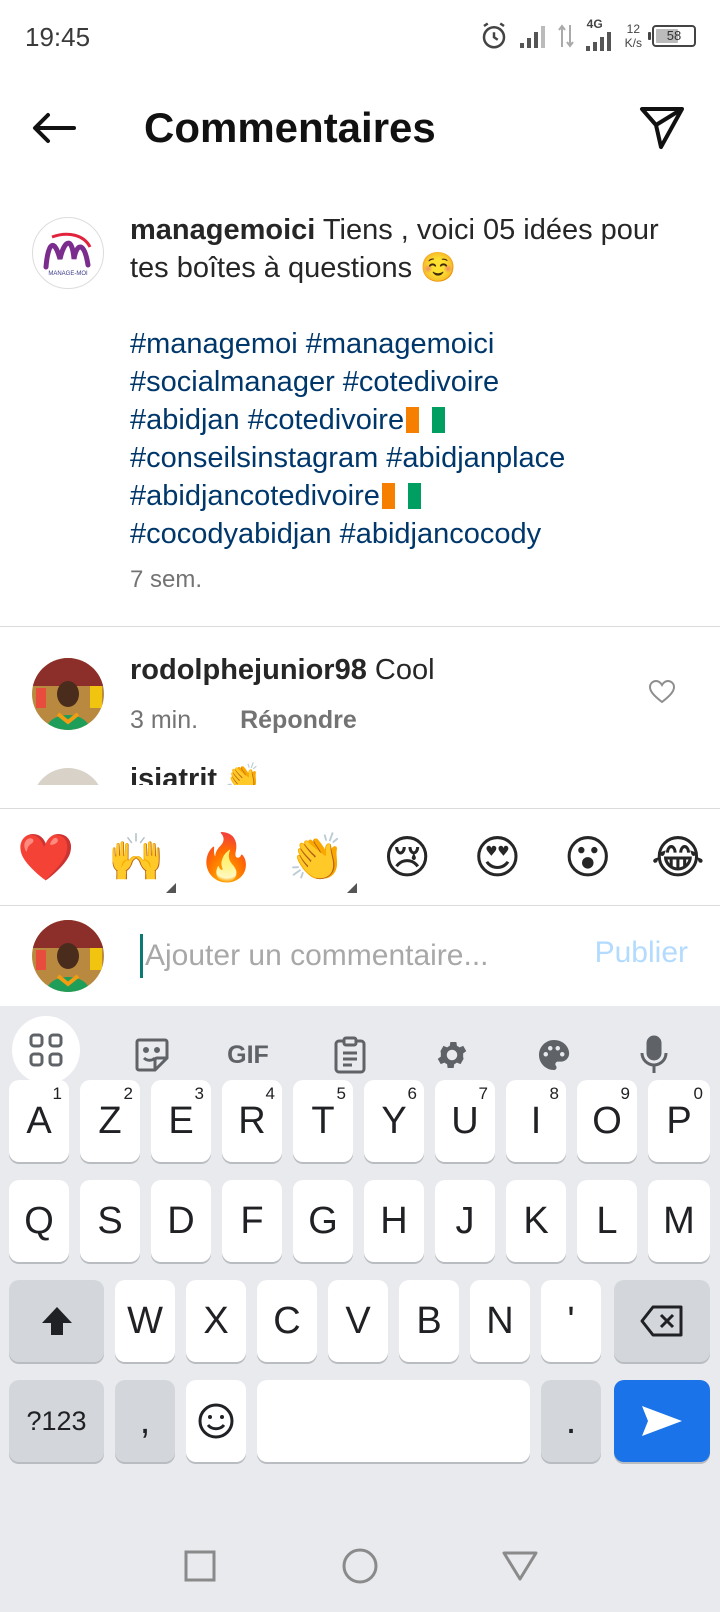  I want to click on send-arrow-icon, so click(662, 1421).